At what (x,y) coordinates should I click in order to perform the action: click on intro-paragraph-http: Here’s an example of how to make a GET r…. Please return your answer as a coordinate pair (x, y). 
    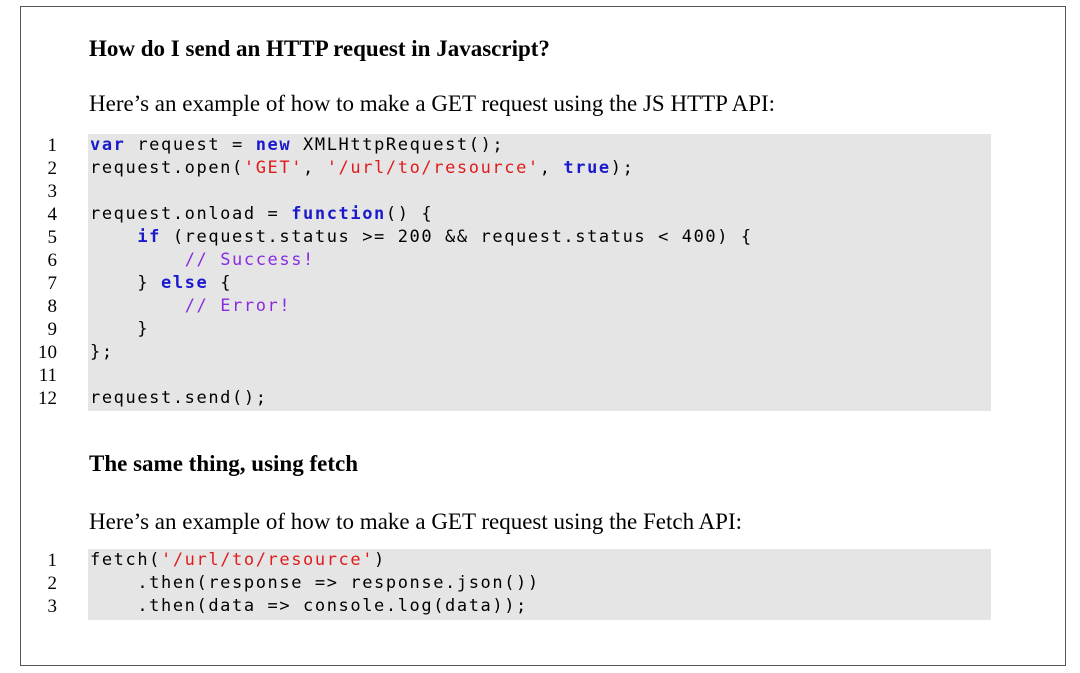
    Looking at the image, I should click on (432, 103).